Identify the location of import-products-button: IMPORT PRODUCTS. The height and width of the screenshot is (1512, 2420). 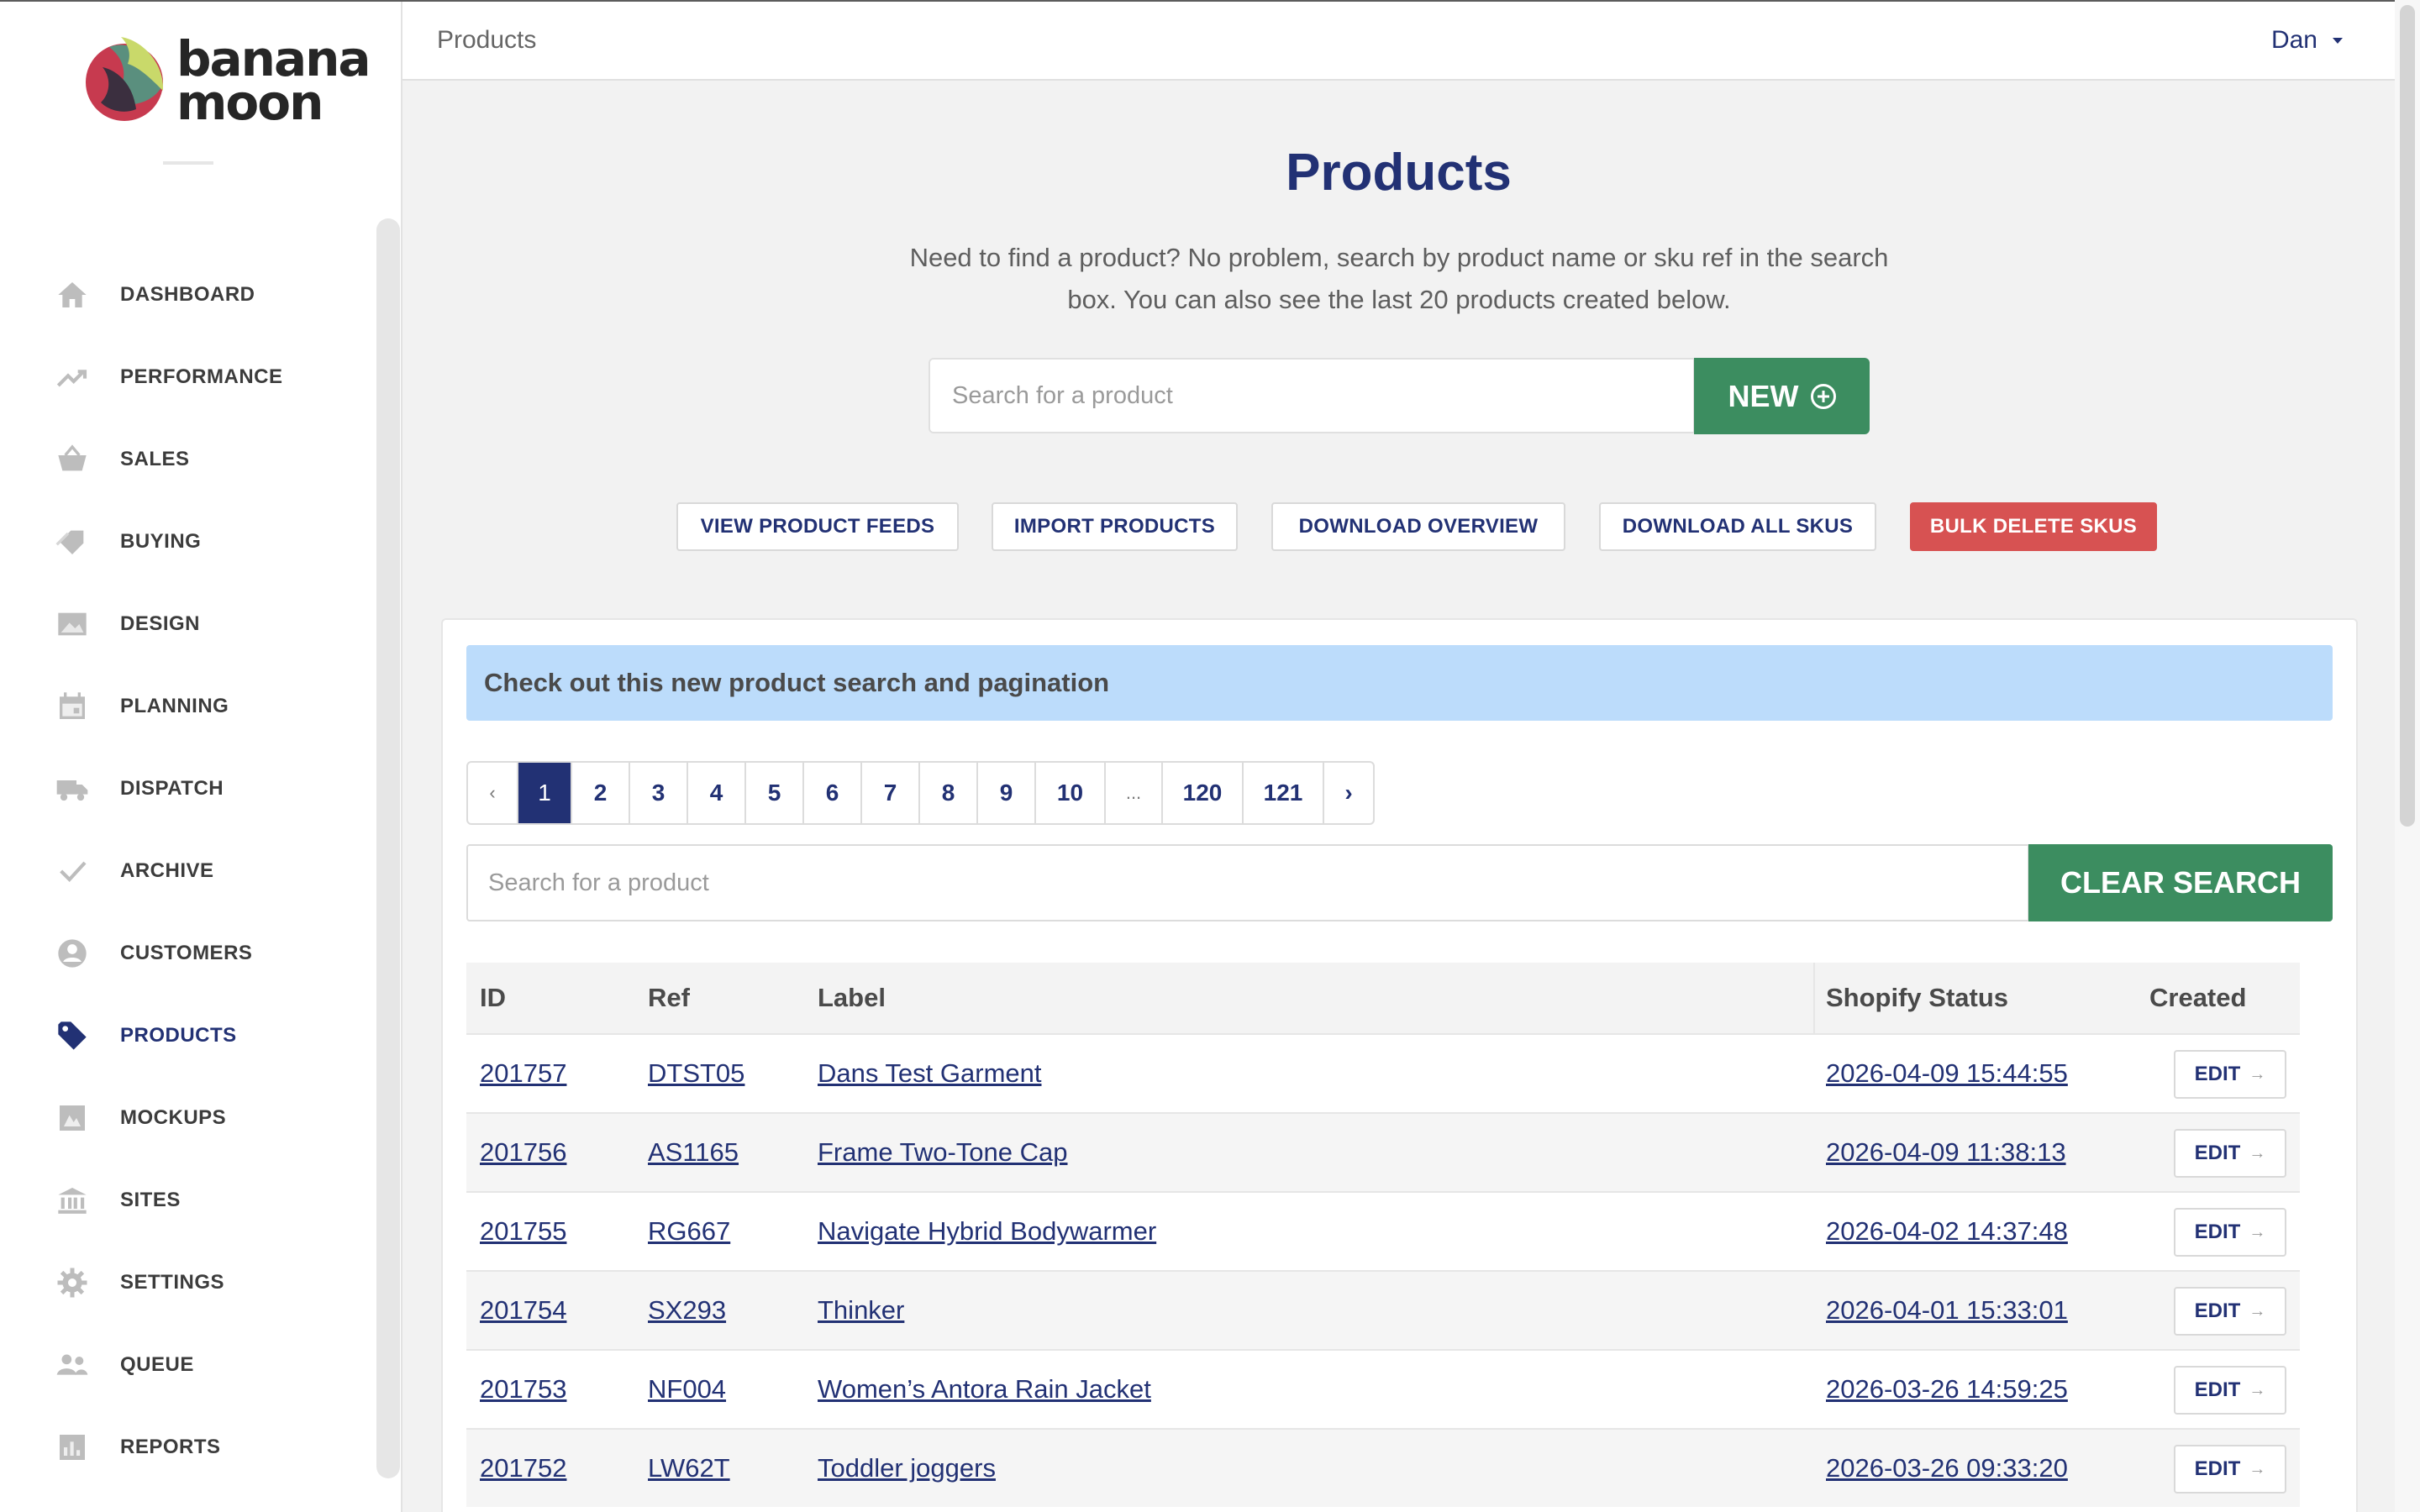
(1115, 526).